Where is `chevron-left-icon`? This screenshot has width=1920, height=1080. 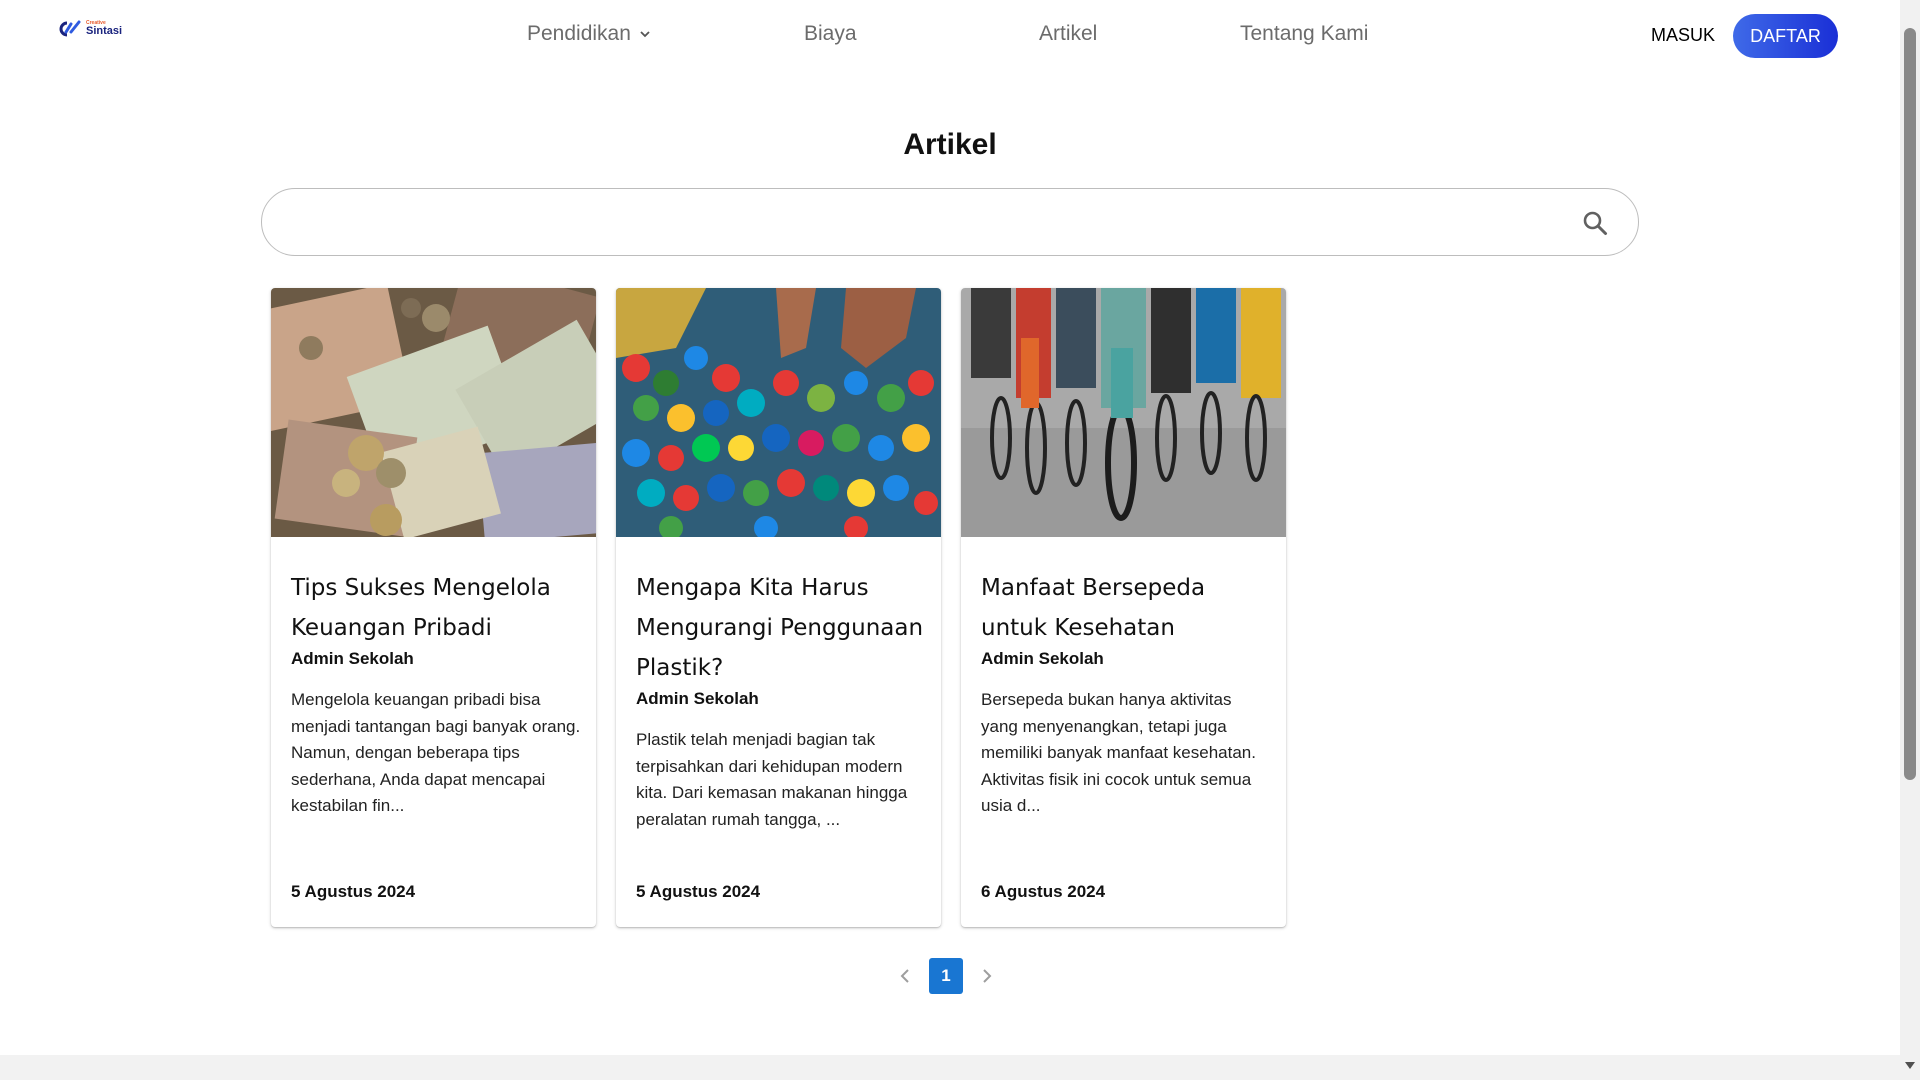
chevron-left-icon is located at coordinates (904, 976).